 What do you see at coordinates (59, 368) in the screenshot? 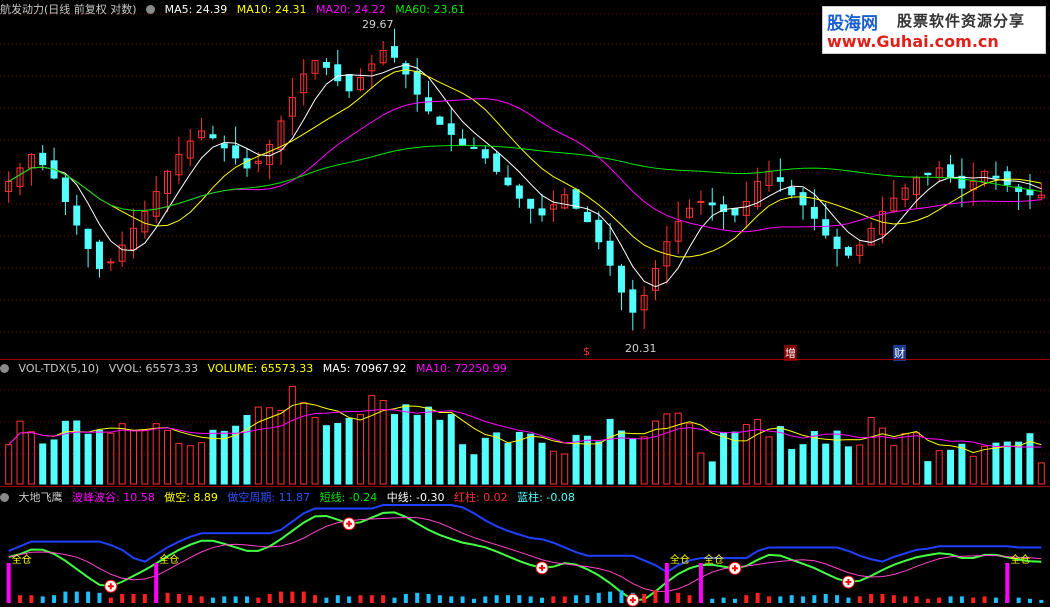
I see `vol-title: VOL-TDX(5,10)` at bounding box center [59, 368].